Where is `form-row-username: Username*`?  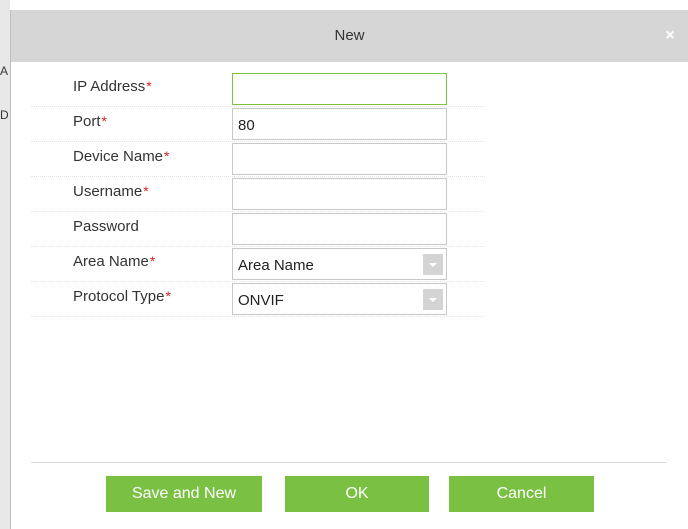 form-row-username: Username* is located at coordinates (258, 195).